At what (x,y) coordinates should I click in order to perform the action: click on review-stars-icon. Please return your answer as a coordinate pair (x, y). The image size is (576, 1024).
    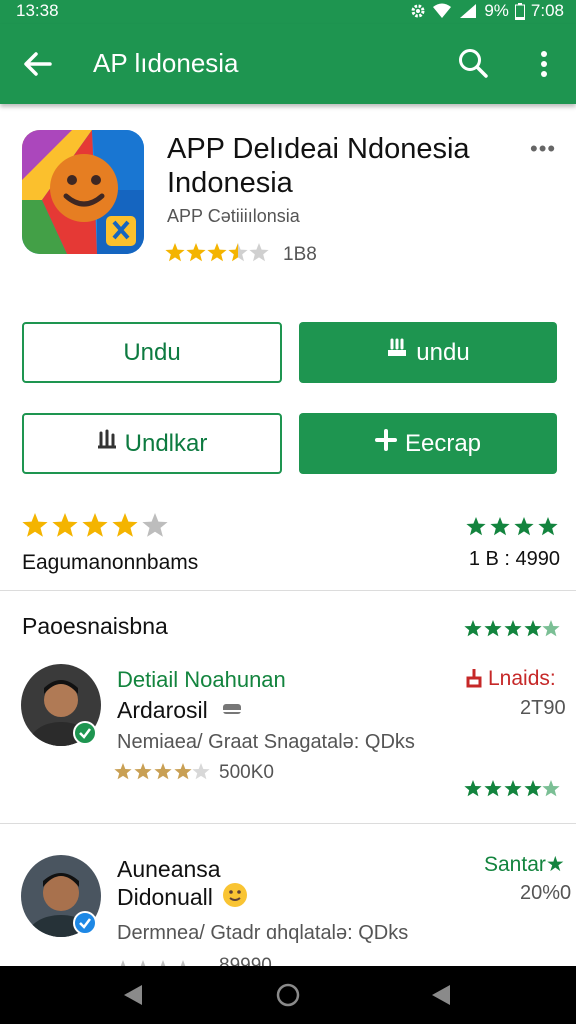
    Looking at the image, I should click on (162, 773).